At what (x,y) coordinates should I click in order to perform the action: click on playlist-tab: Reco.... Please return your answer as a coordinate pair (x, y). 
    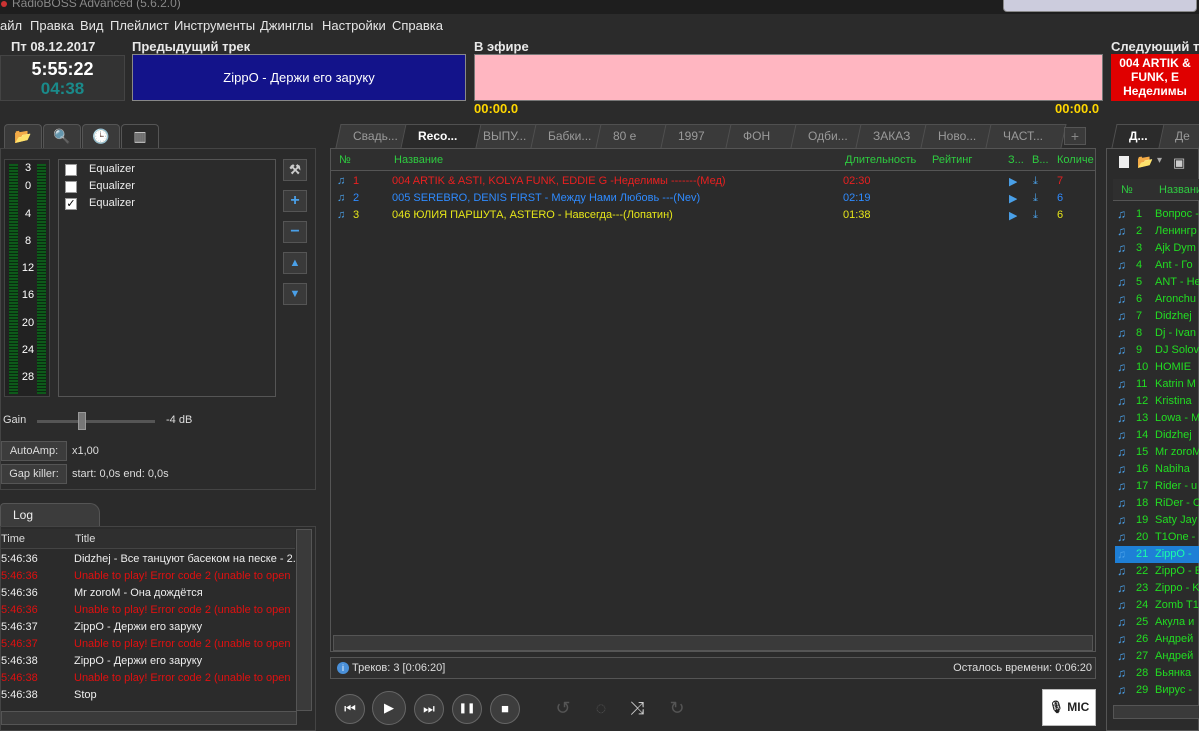
    Looking at the image, I should click on (441, 136).